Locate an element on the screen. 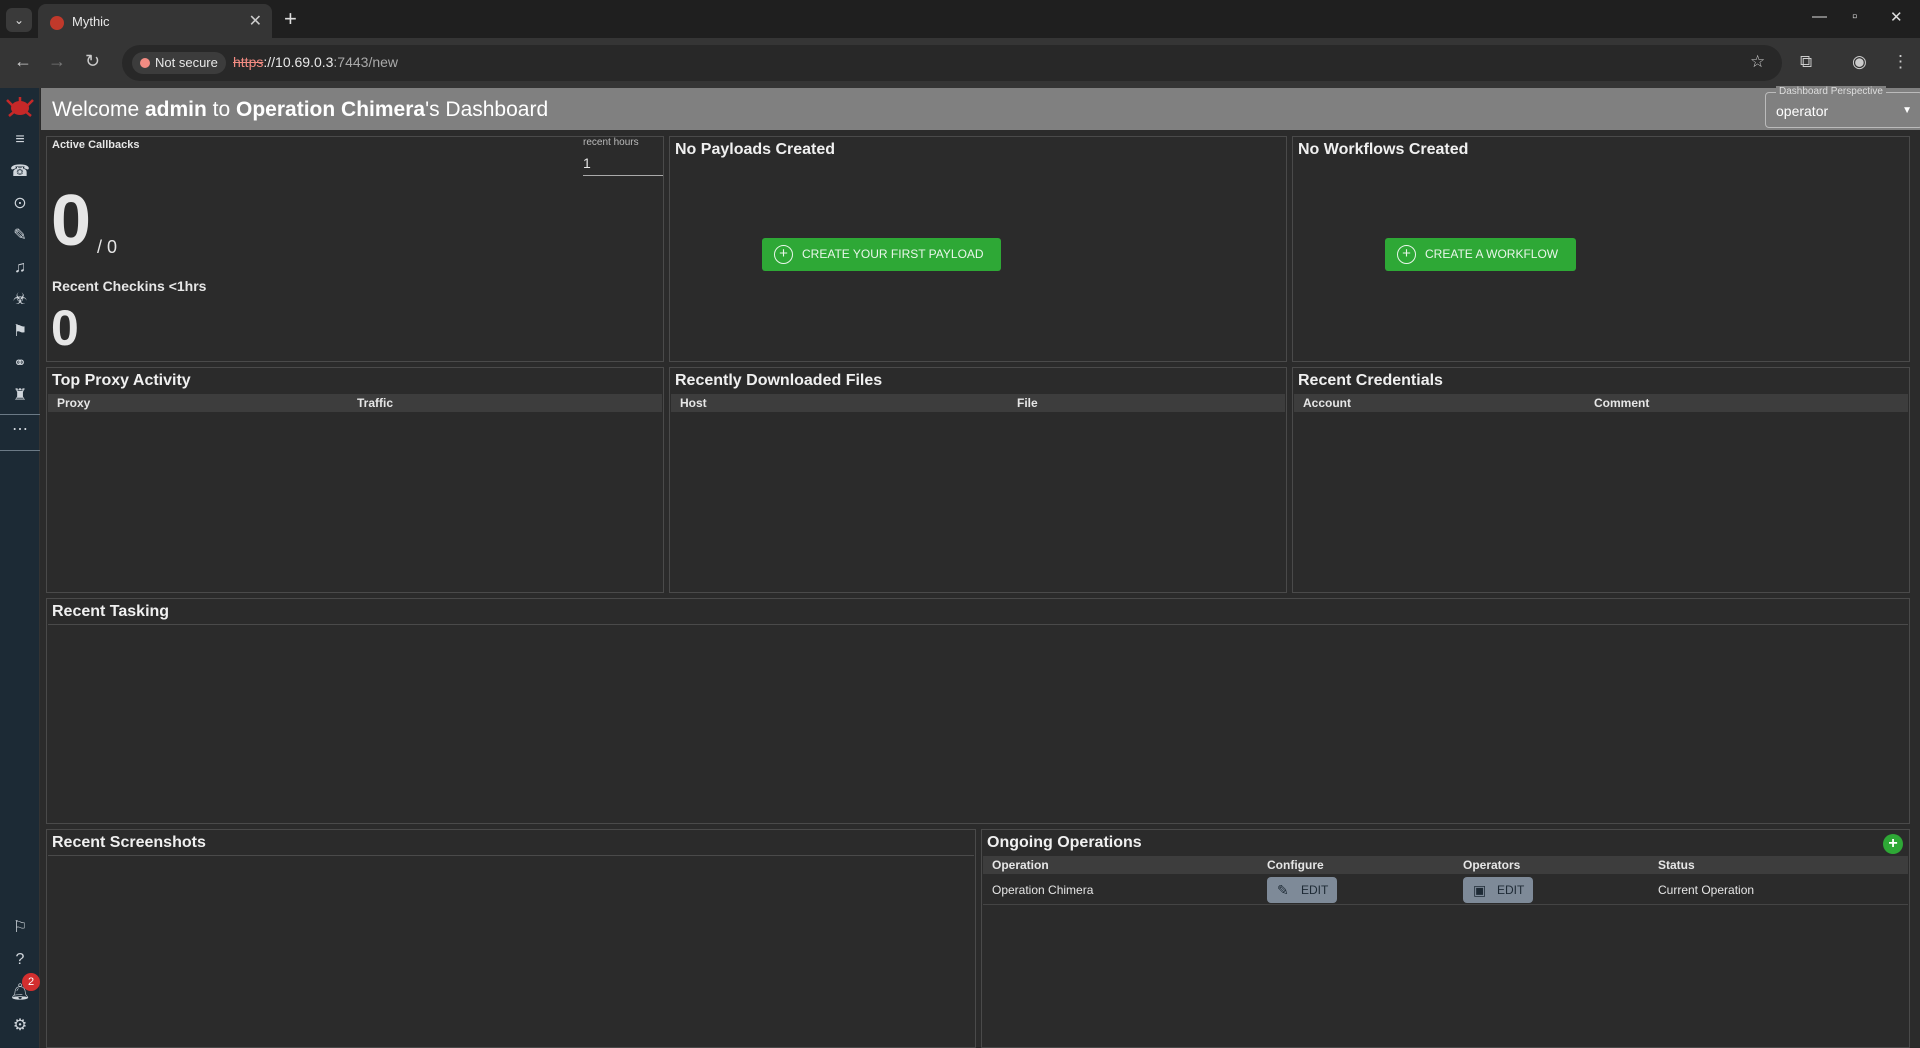 The height and width of the screenshot is (1048, 1920). bookmark-star-icon: ☆ is located at coordinates (1757, 62).